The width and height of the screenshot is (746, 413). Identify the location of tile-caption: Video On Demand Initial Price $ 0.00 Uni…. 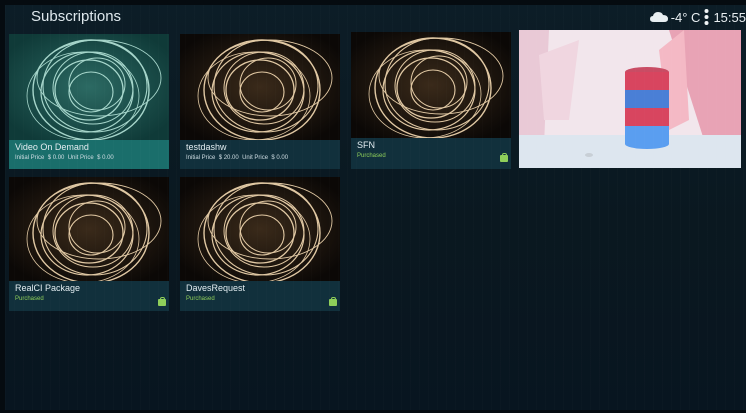
(89, 154).